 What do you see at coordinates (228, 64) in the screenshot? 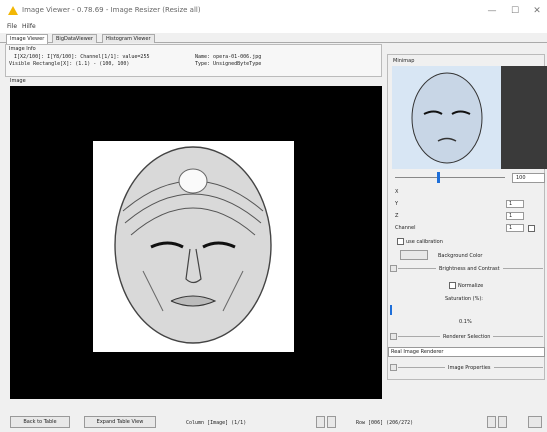
I see `image-type: Type: UnsignedByteType` at bounding box center [228, 64].